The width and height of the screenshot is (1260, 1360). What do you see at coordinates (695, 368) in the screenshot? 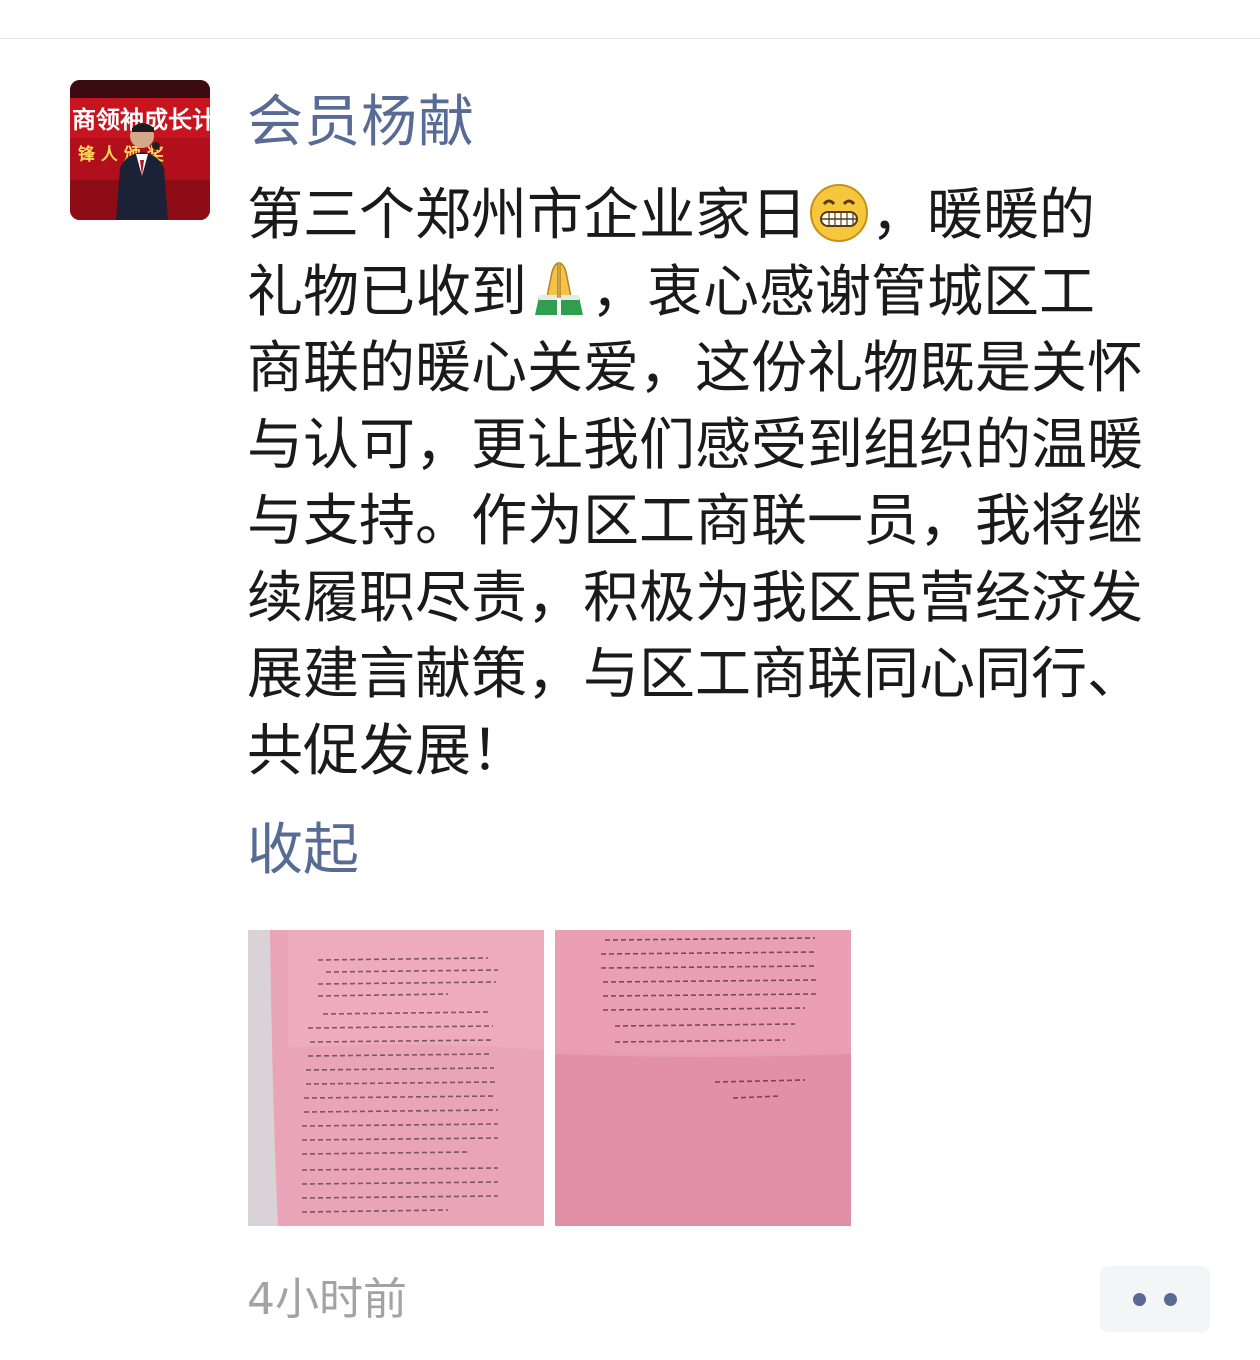
I see `post-text-line: 商联的暖心关爱，这份礼物既是关怀` at bounding box center [695, 368].